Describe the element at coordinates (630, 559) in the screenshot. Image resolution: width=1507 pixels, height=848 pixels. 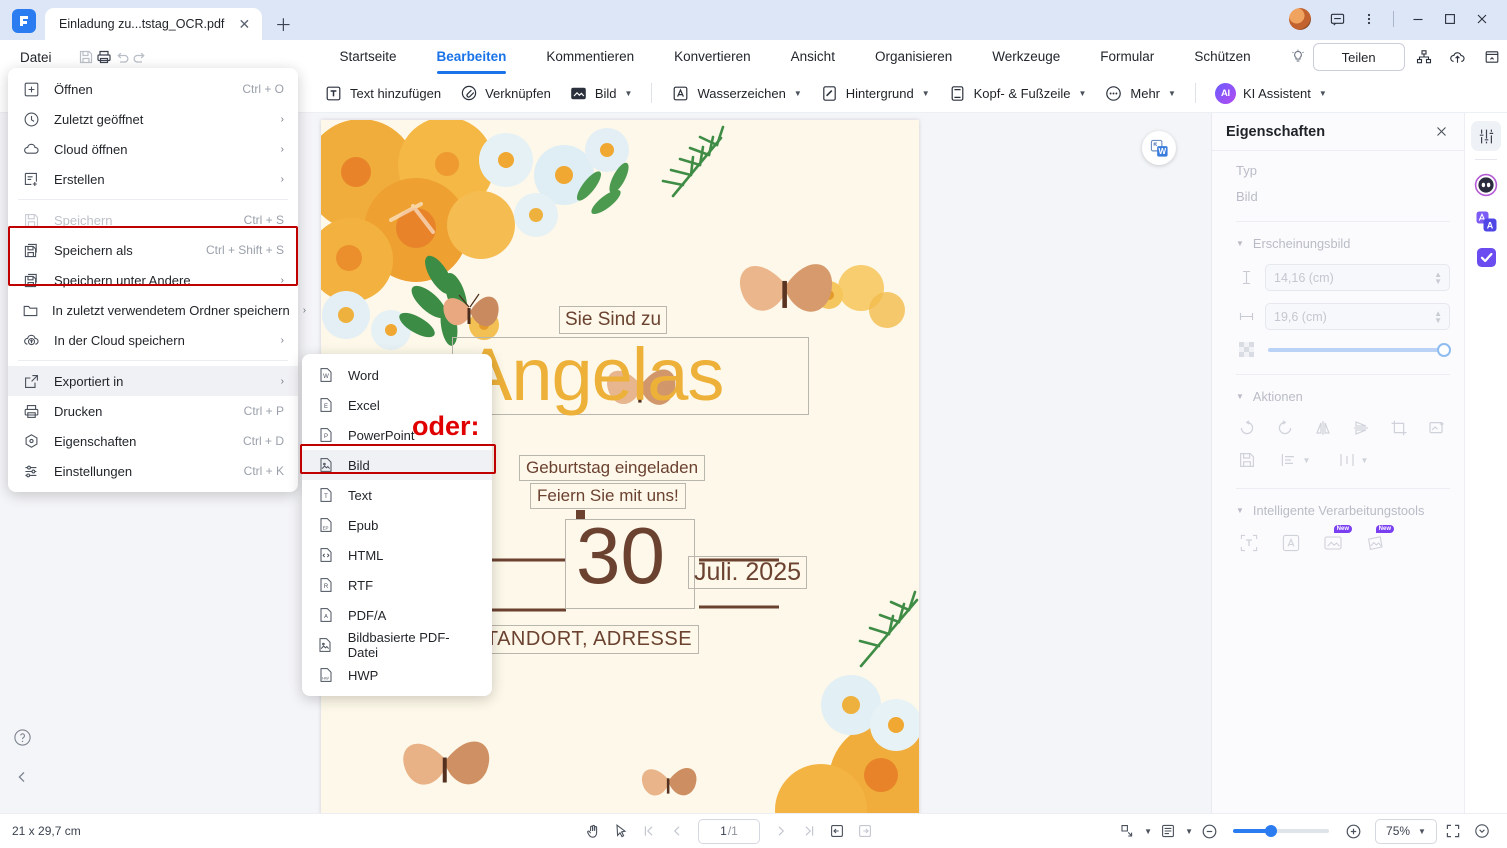
I see `invitation-day-box: 30` at that location.